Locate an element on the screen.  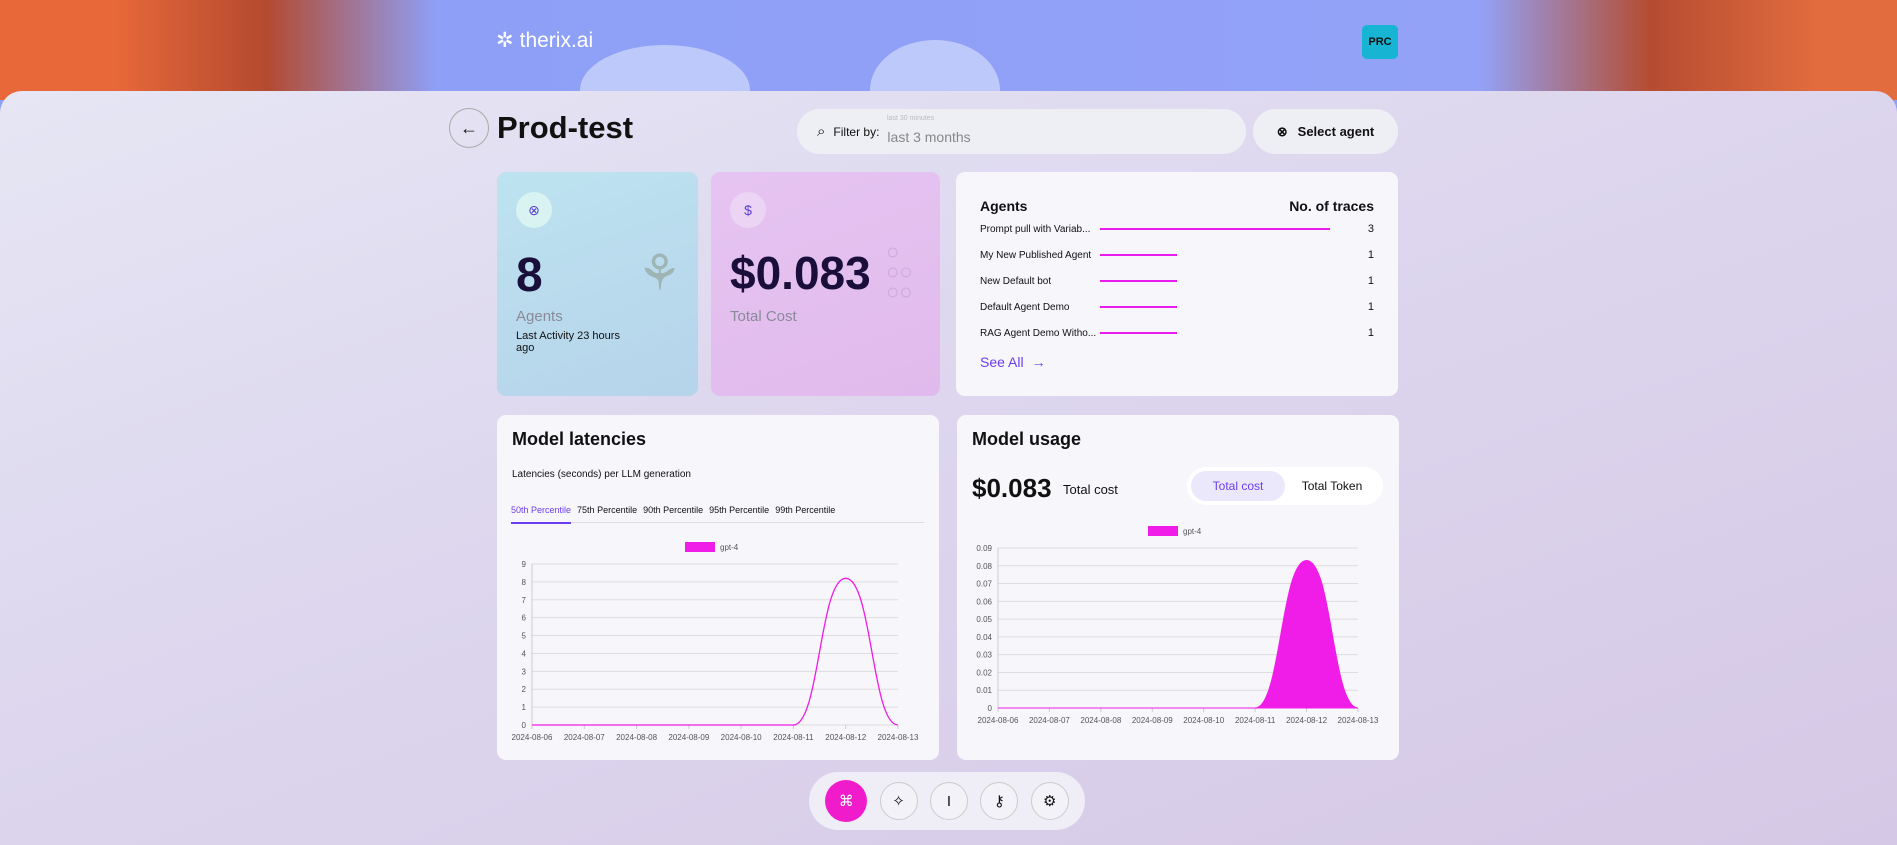
agent-name: My New Published Agent is located at coordinates (1036, 255).